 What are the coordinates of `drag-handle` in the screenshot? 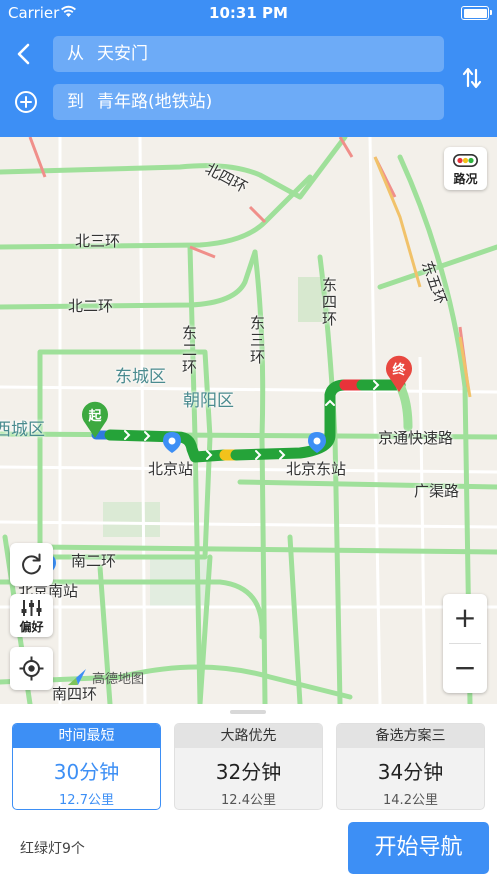 It's located at (248, 712).